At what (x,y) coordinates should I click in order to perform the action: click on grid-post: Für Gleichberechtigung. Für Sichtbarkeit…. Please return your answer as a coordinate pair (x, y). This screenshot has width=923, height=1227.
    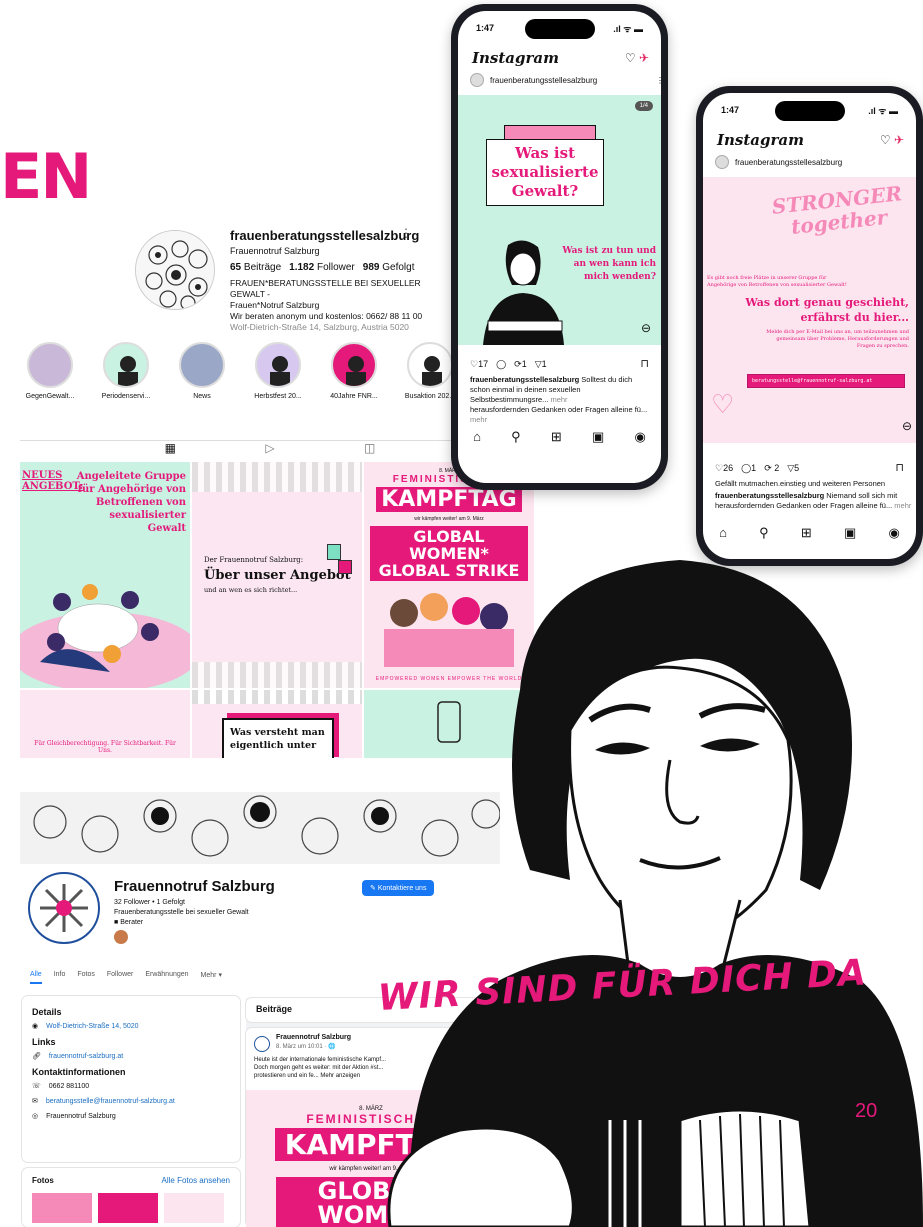
    Looking at the image, I should click on (105, 724).